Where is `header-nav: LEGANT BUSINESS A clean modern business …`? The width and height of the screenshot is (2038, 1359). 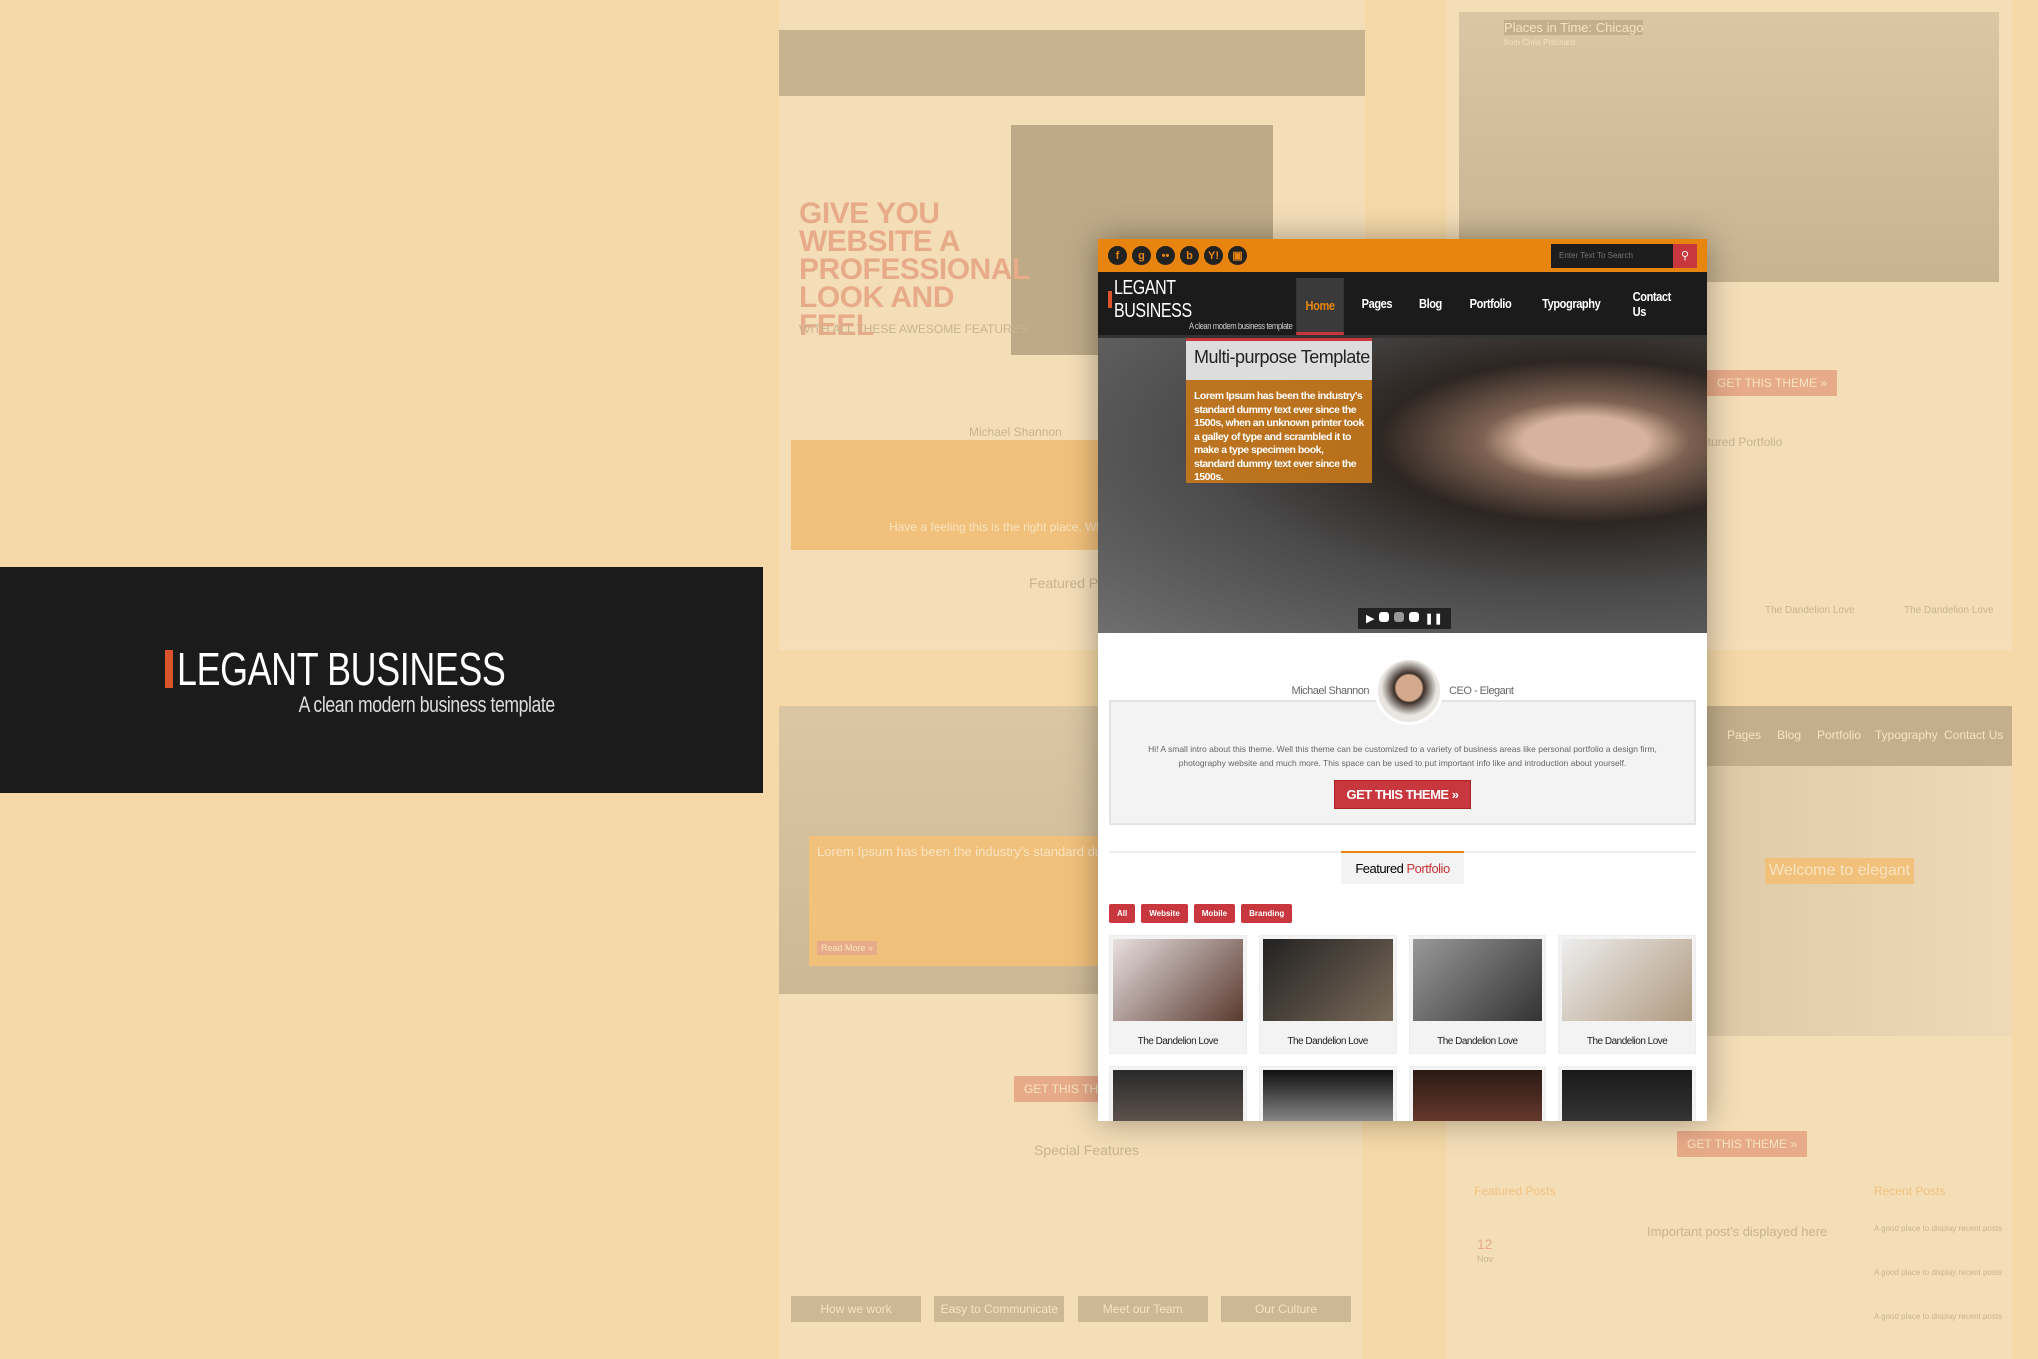 header-nav: LEGANT BUSINESS A clean modern business … is located at coordinates (1402, 305).